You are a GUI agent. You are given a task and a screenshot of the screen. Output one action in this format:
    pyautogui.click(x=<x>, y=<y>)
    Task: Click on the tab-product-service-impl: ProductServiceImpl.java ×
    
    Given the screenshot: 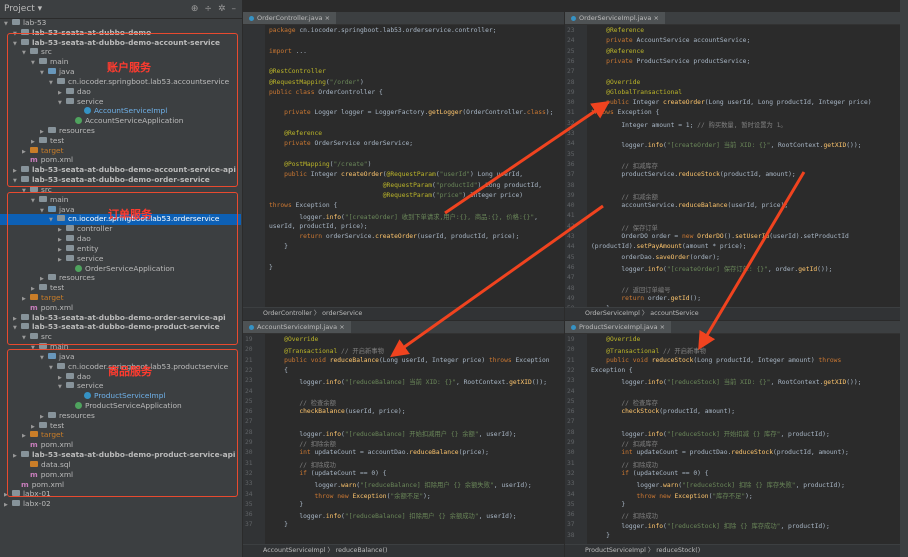 What is the action you would take?
    pyautogui.click(x=618, y=327)
    